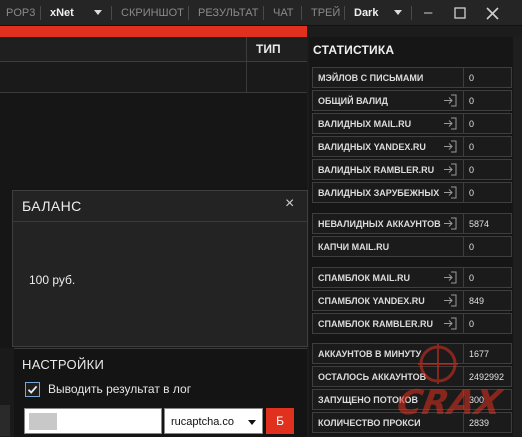 The width and height of the screenshot is (522, 437). What do you see at coordinates (376, 324) in the screenshot?
I see `stat-label: СПАМБЛОК RAMBLER.RU` at bounding box center [376, 324].